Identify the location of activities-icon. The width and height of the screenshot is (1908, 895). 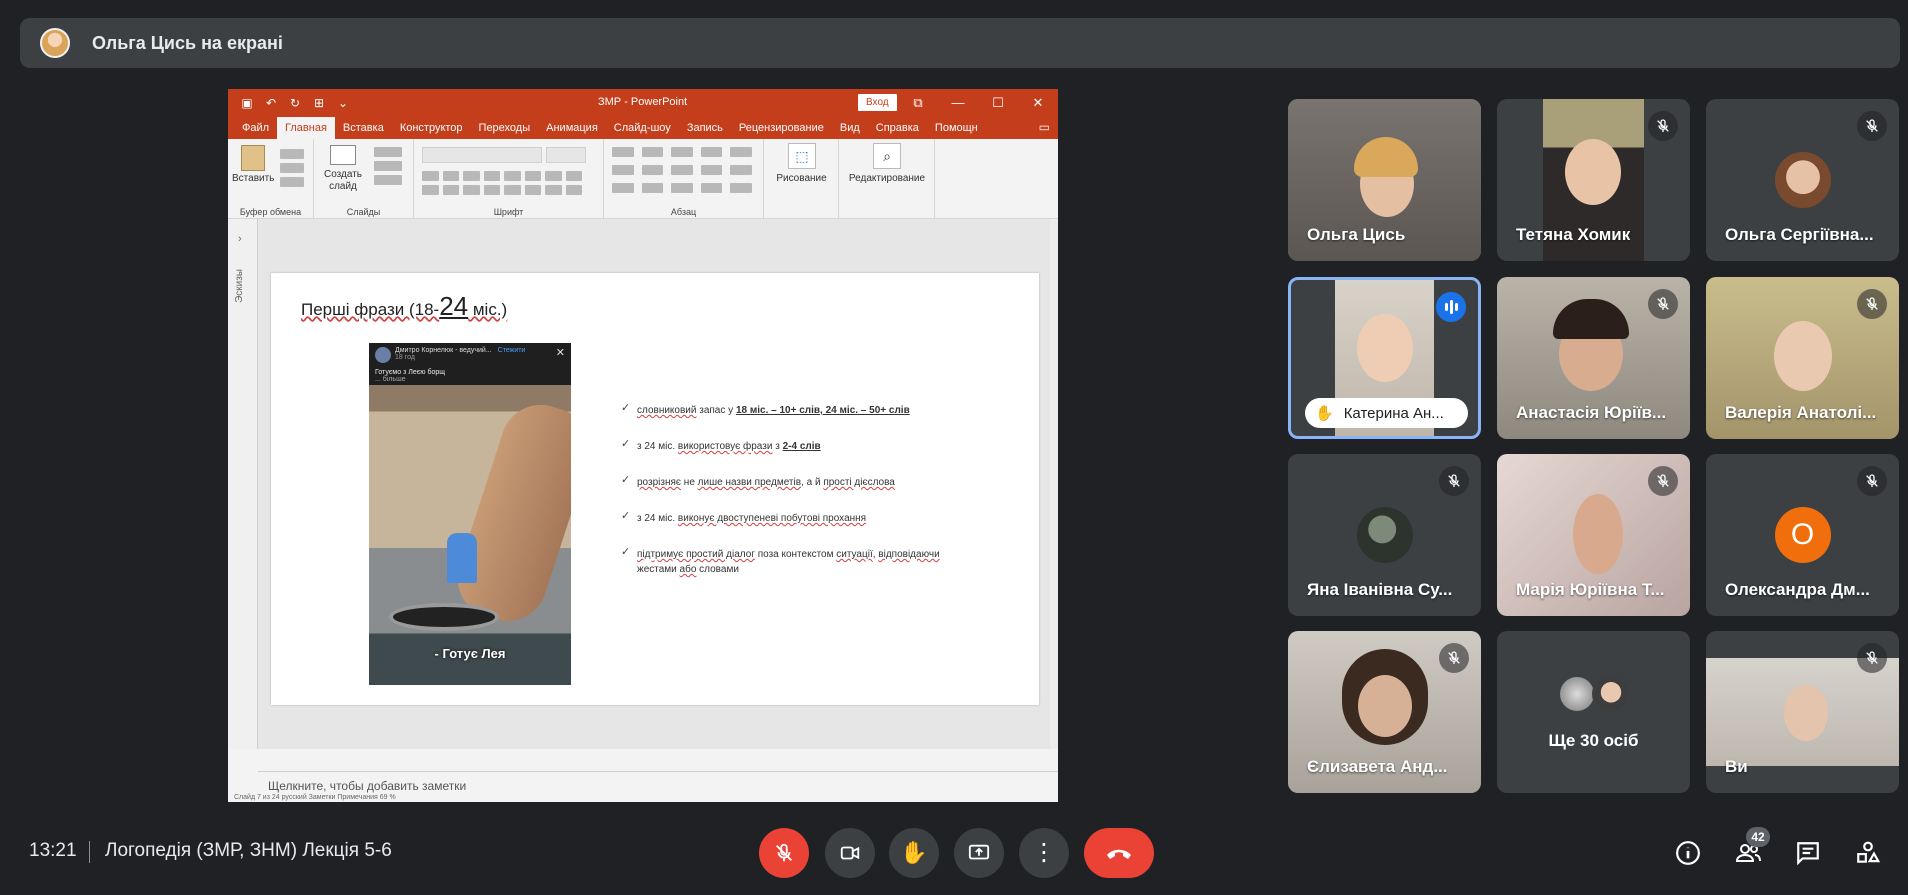
(1869, 852).